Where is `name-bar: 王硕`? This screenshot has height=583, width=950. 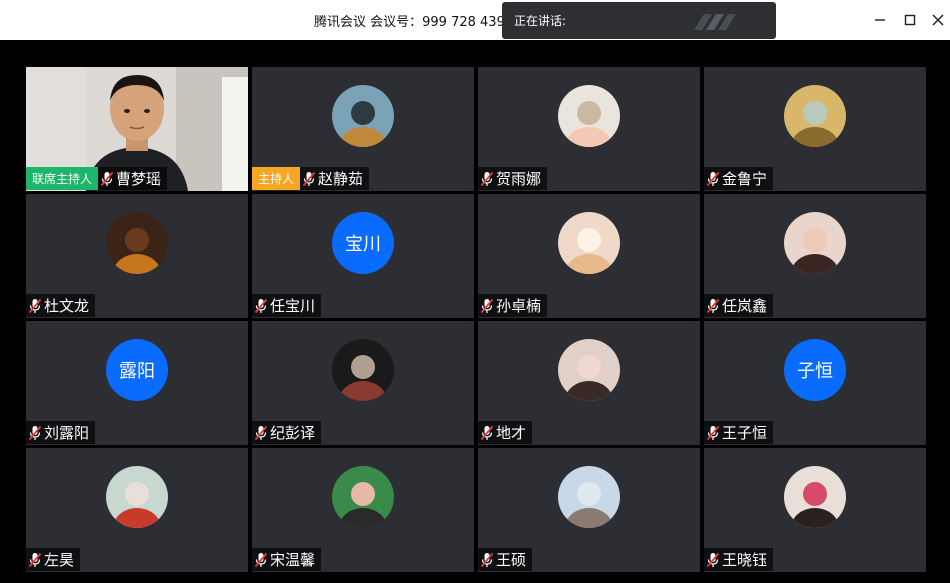 name-bar: 王硕 is located at coordinates (505, 559).